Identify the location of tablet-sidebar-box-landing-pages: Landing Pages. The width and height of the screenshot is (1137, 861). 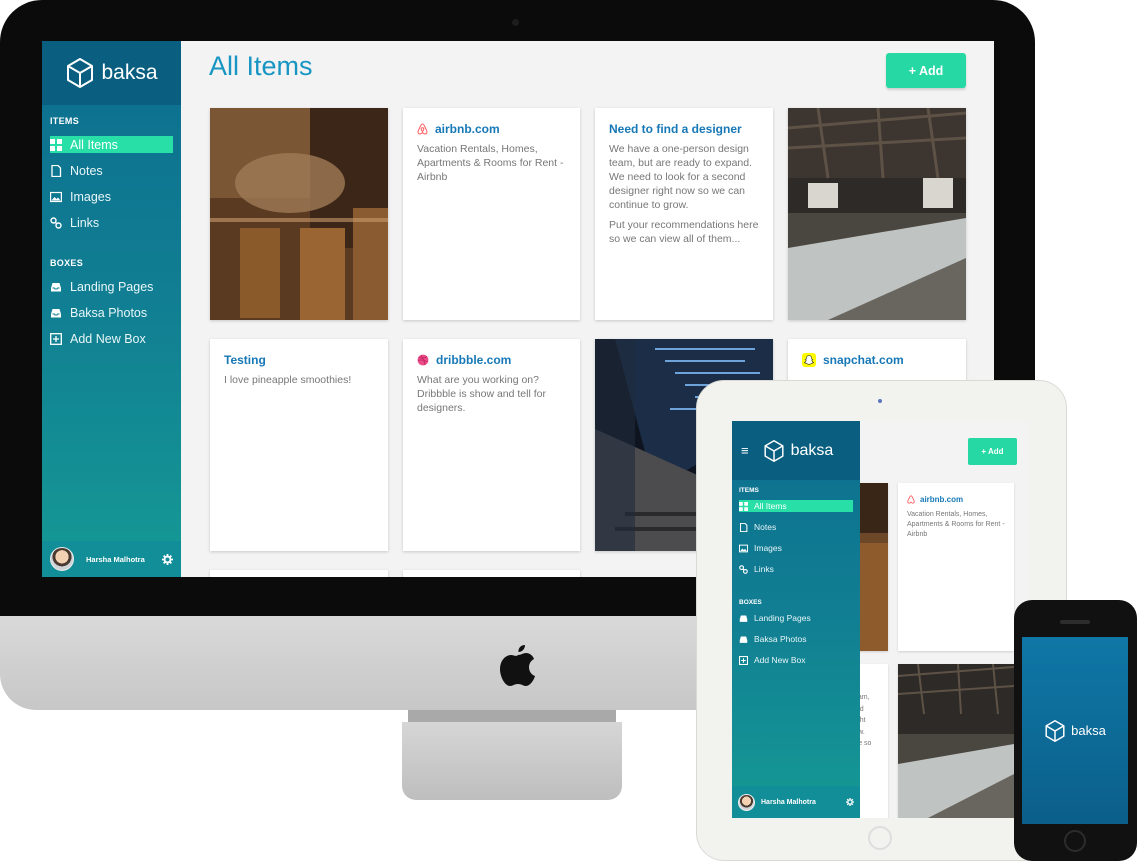
(796, 618).